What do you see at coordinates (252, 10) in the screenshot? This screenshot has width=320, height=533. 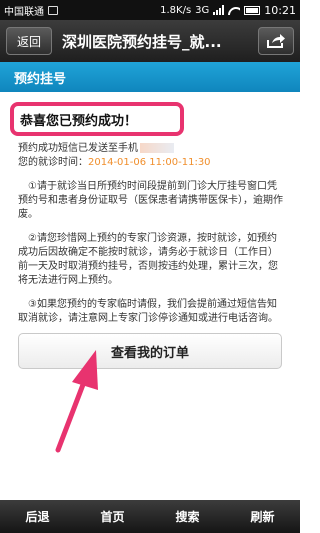 I see `battery-icon` at bounding box center [252, 10].